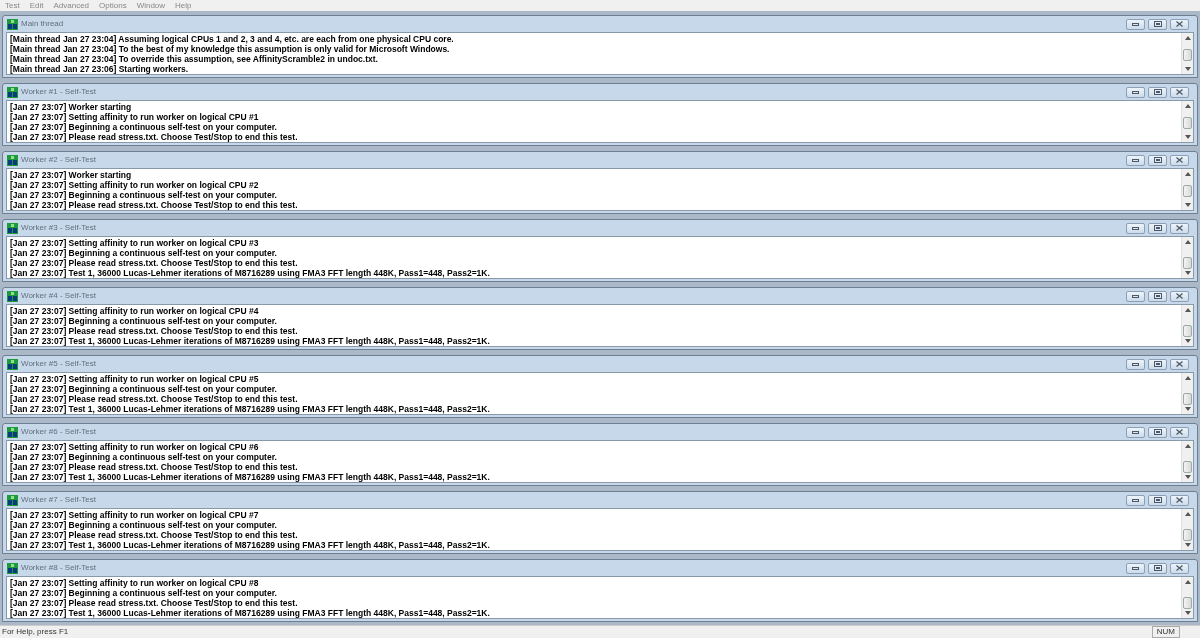 This screenshot has width=1200, height=638. Describe the element at coordinates (59, 364) in the screenshot. I see `window-title: Worker #5 - Self-Test` at that location.